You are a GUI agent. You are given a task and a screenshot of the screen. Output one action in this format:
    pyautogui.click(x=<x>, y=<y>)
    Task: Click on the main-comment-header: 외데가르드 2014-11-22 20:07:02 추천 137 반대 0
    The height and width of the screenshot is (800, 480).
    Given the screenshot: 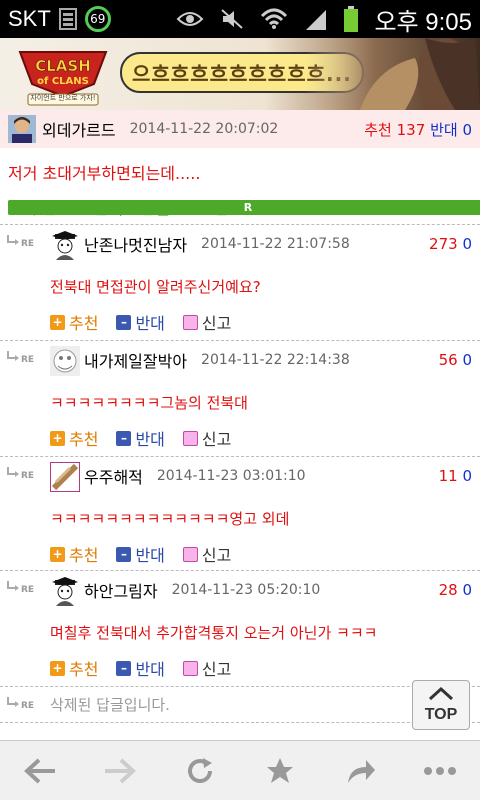 What is the action you would take?
    pyautogui.click(x=240, y=129)
    